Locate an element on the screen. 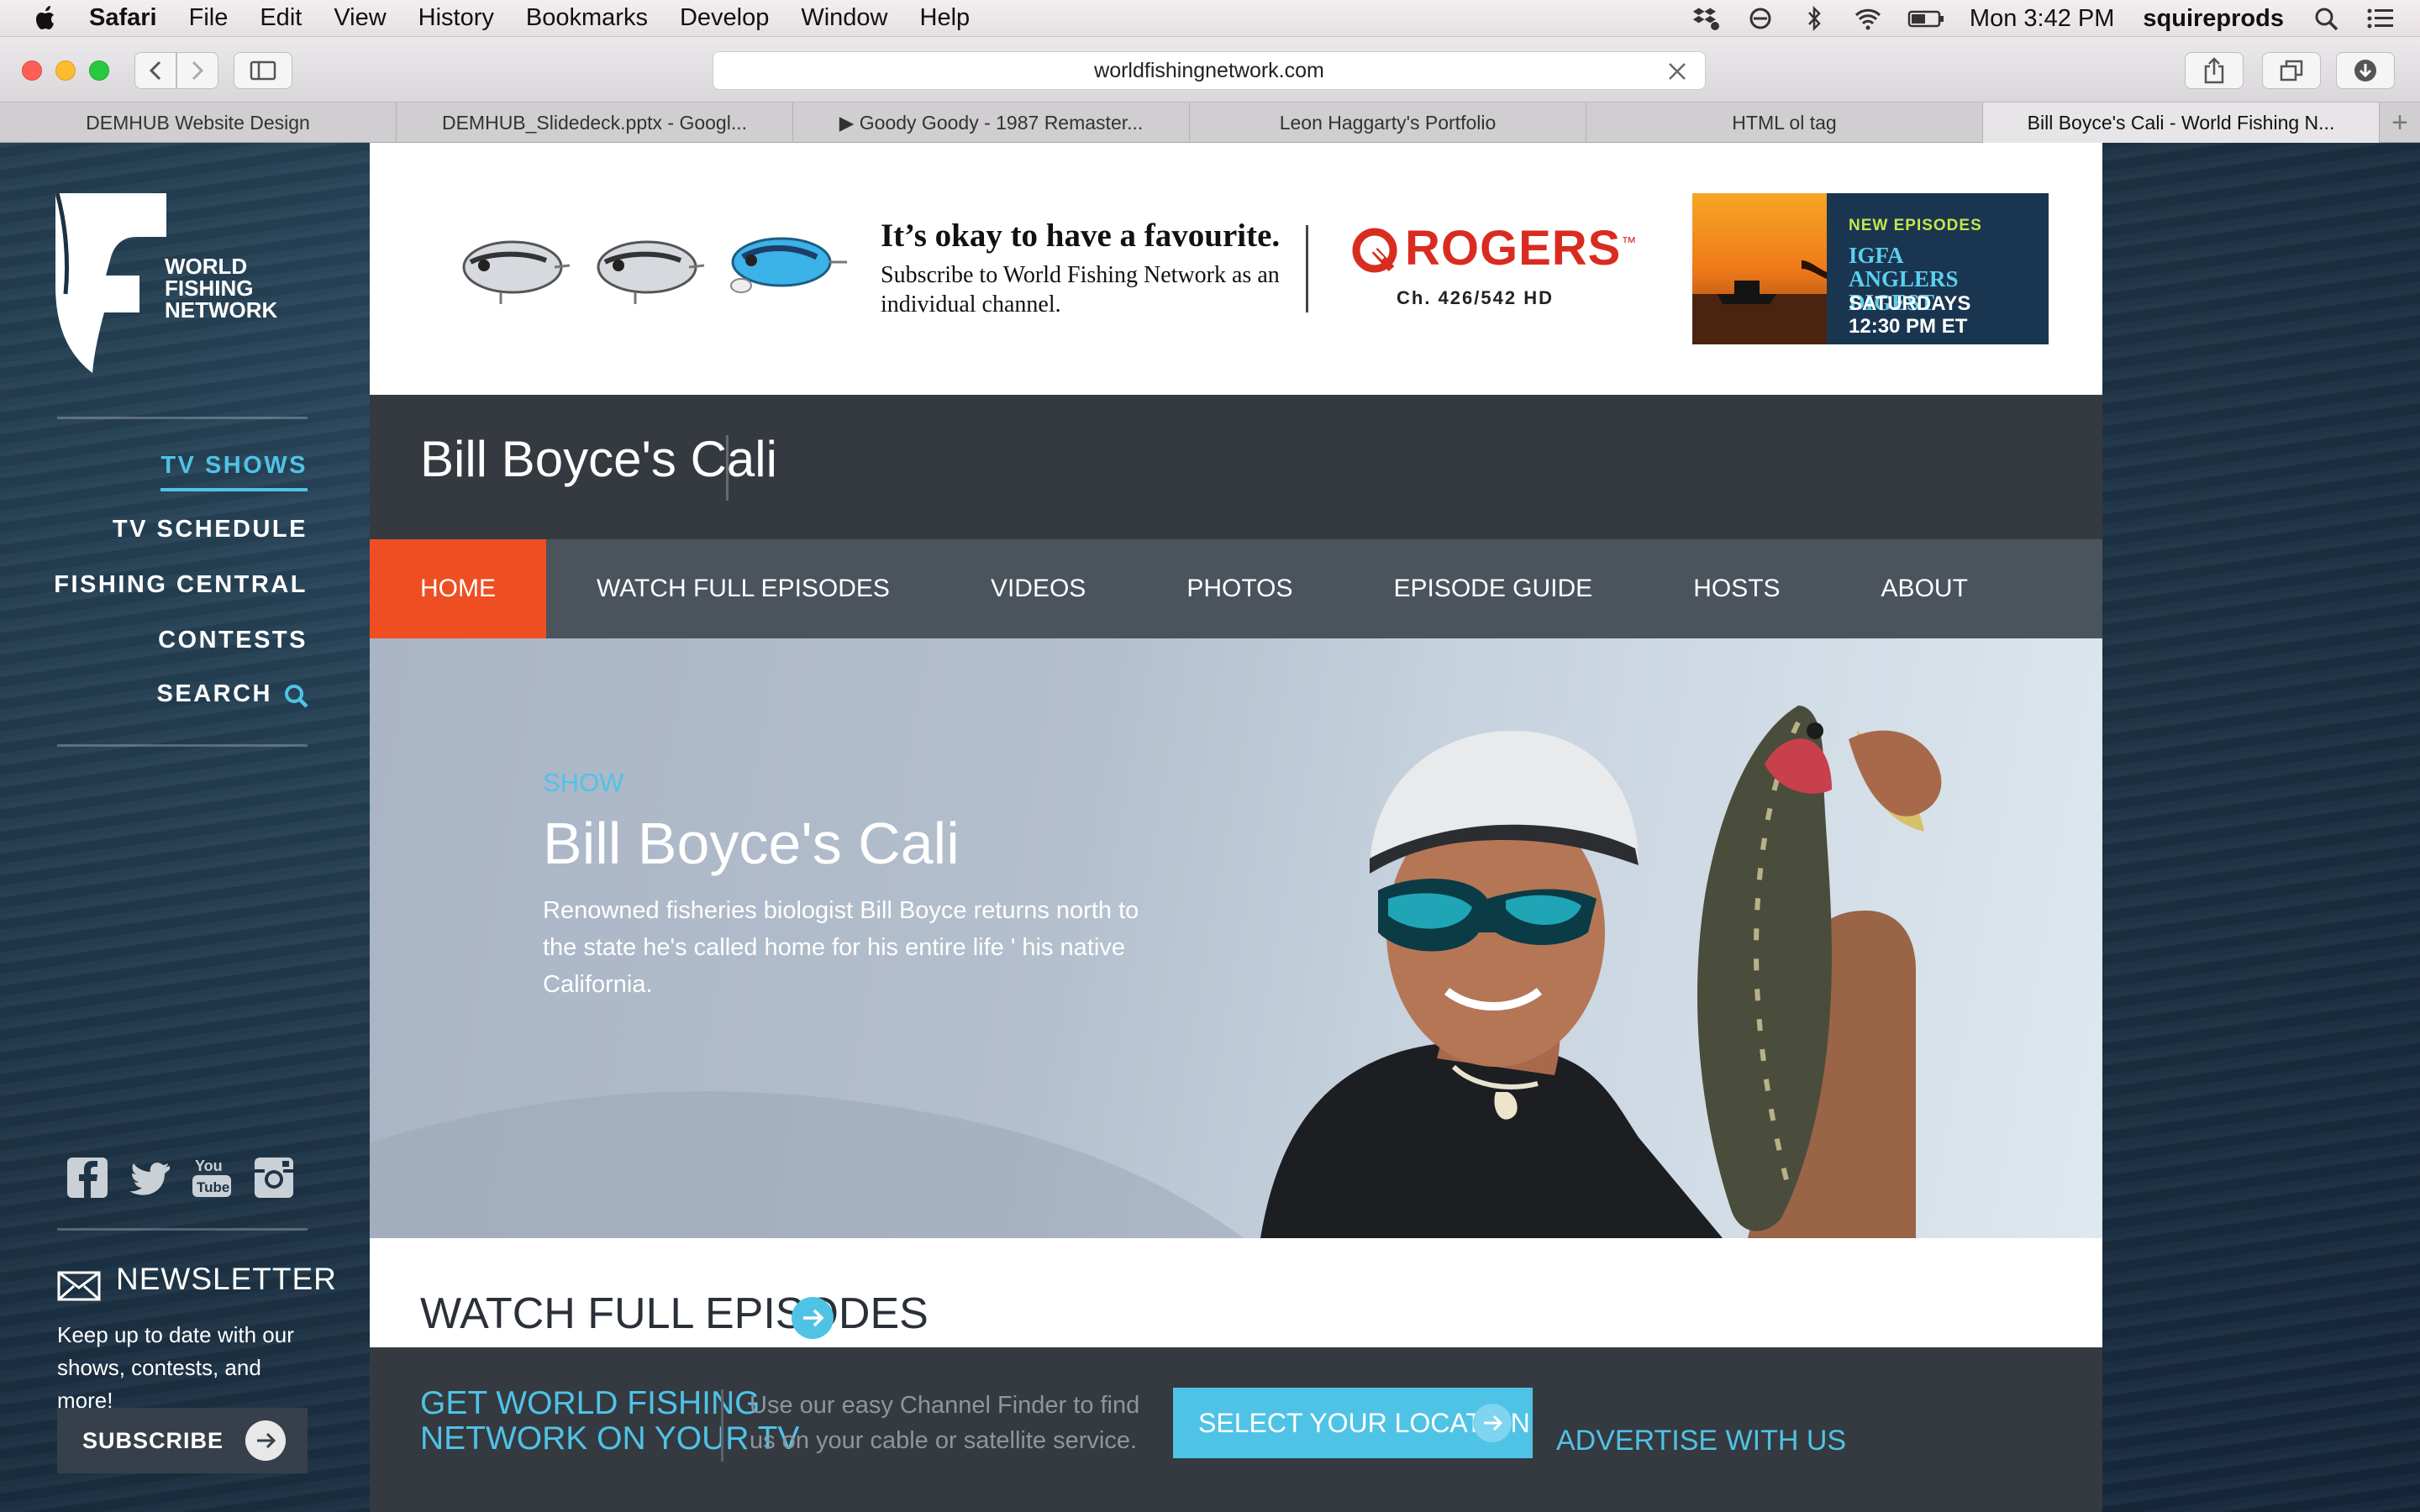 Image resolution: width=2420 pixels, height=1512 pixels. url-text: worldfishingnetwork.com is located at coordinates (1209, 70).